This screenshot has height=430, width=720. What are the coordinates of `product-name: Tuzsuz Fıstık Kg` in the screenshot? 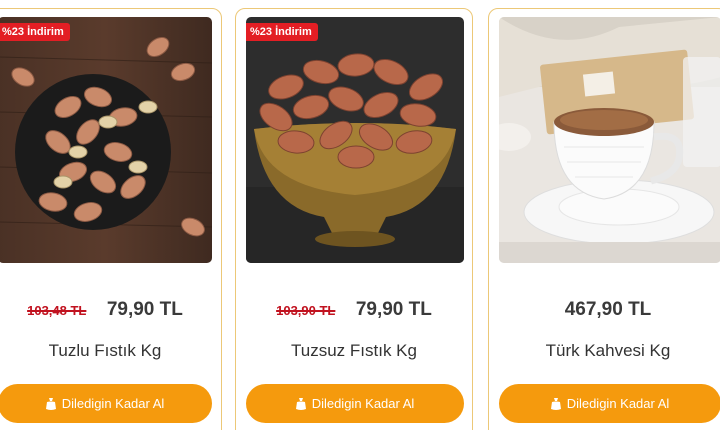 It's located at (354, 351).